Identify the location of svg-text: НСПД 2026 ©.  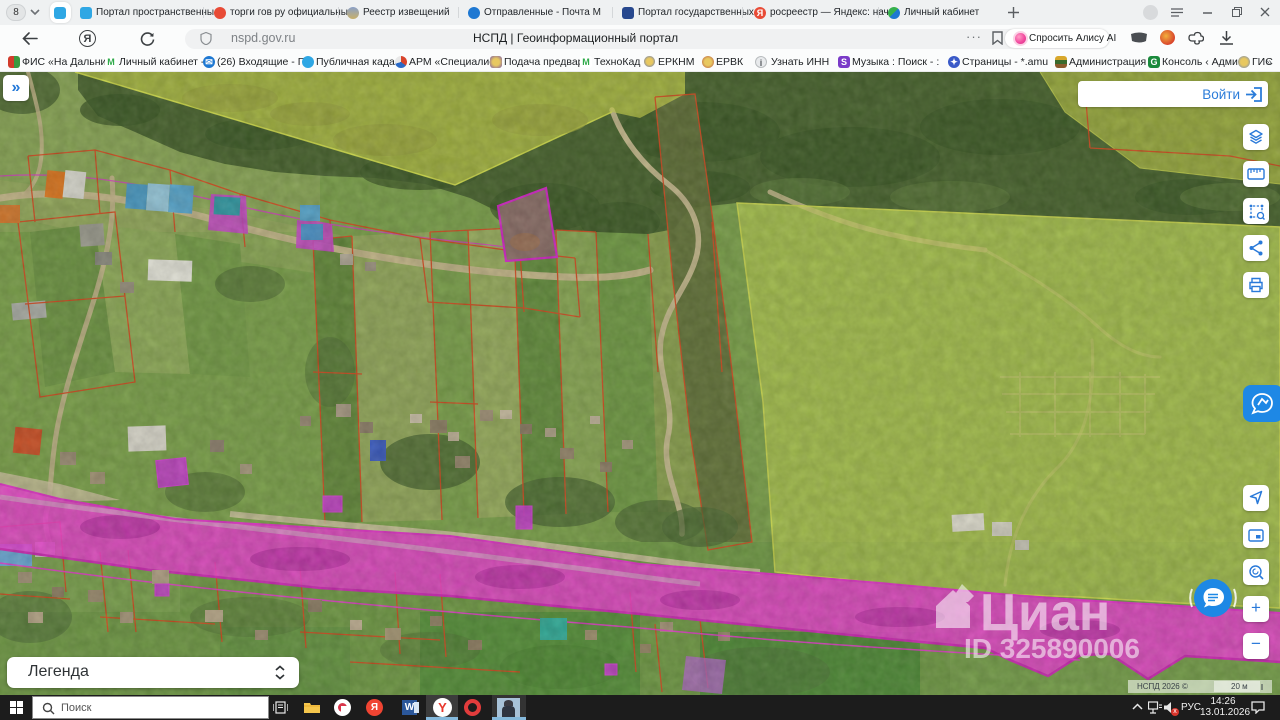
(1162, 686).